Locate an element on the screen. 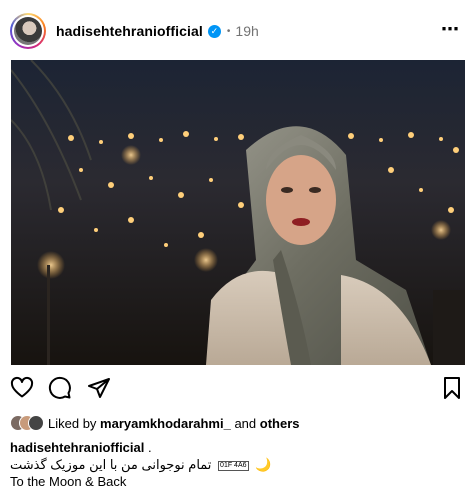  post-header: hadisehtehraniofficial ✓ • 19h ⋯ is located at coordinates (237, 31).